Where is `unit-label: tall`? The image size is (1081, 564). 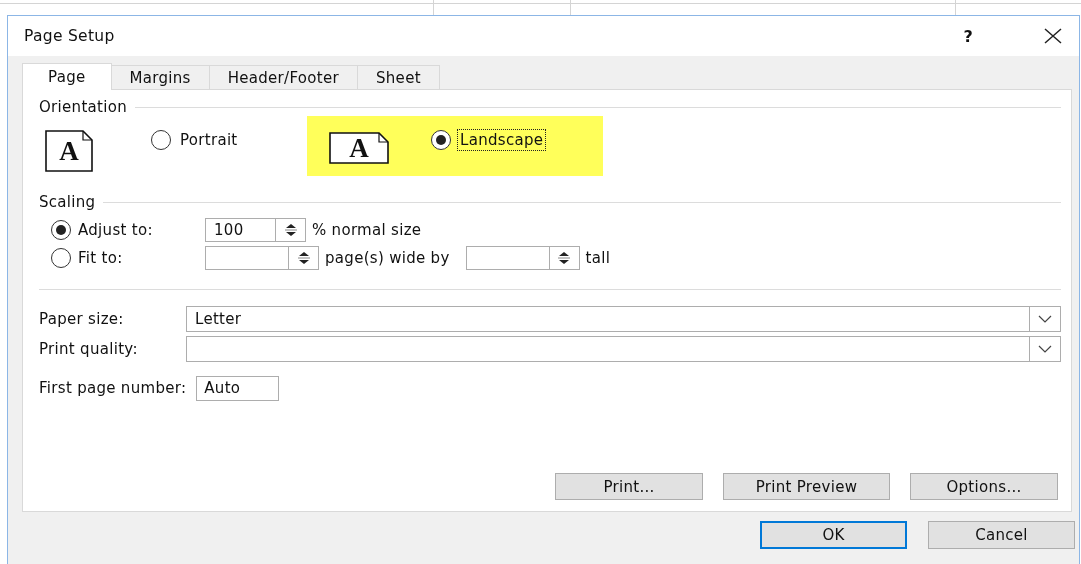 unit-label: tall is located at coordinates (598, 258).